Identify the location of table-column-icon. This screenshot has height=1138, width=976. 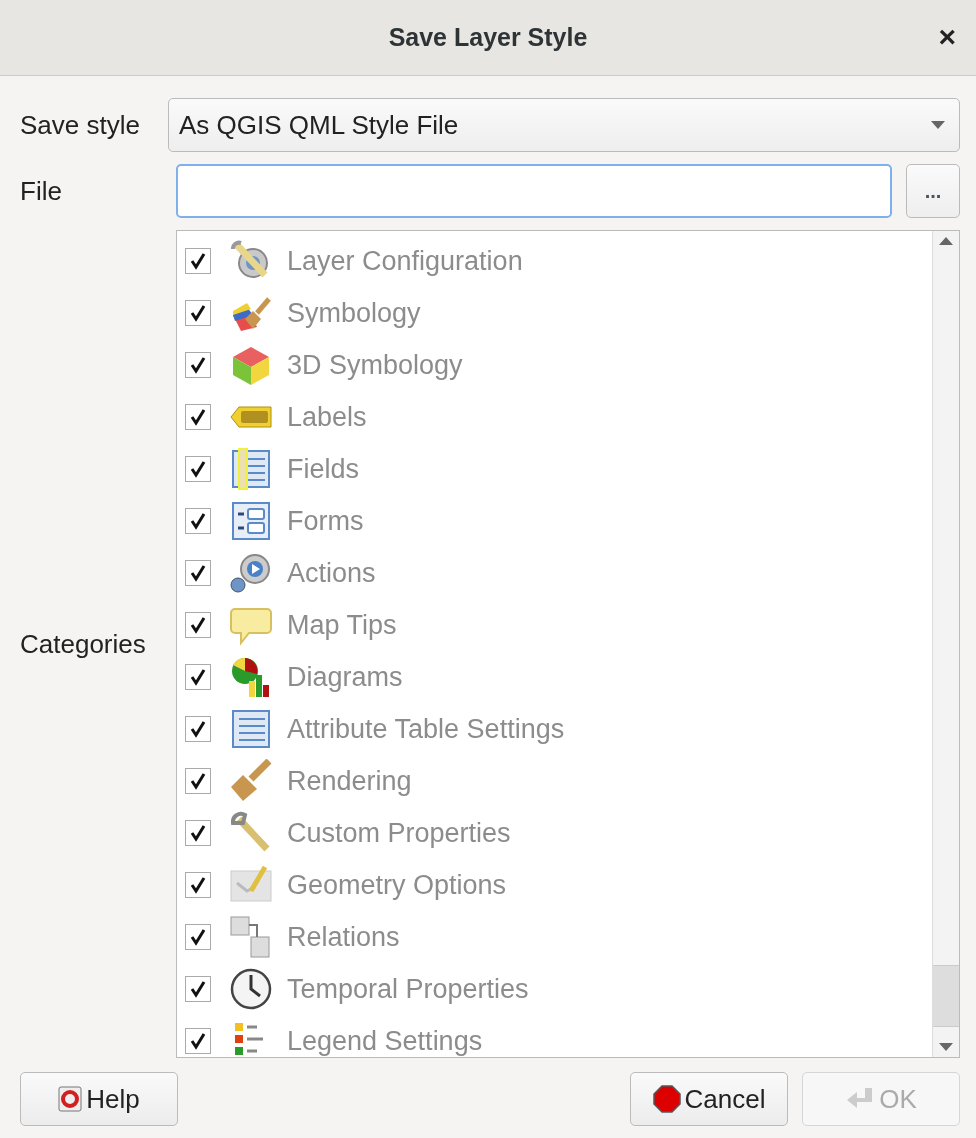
(251, 469).